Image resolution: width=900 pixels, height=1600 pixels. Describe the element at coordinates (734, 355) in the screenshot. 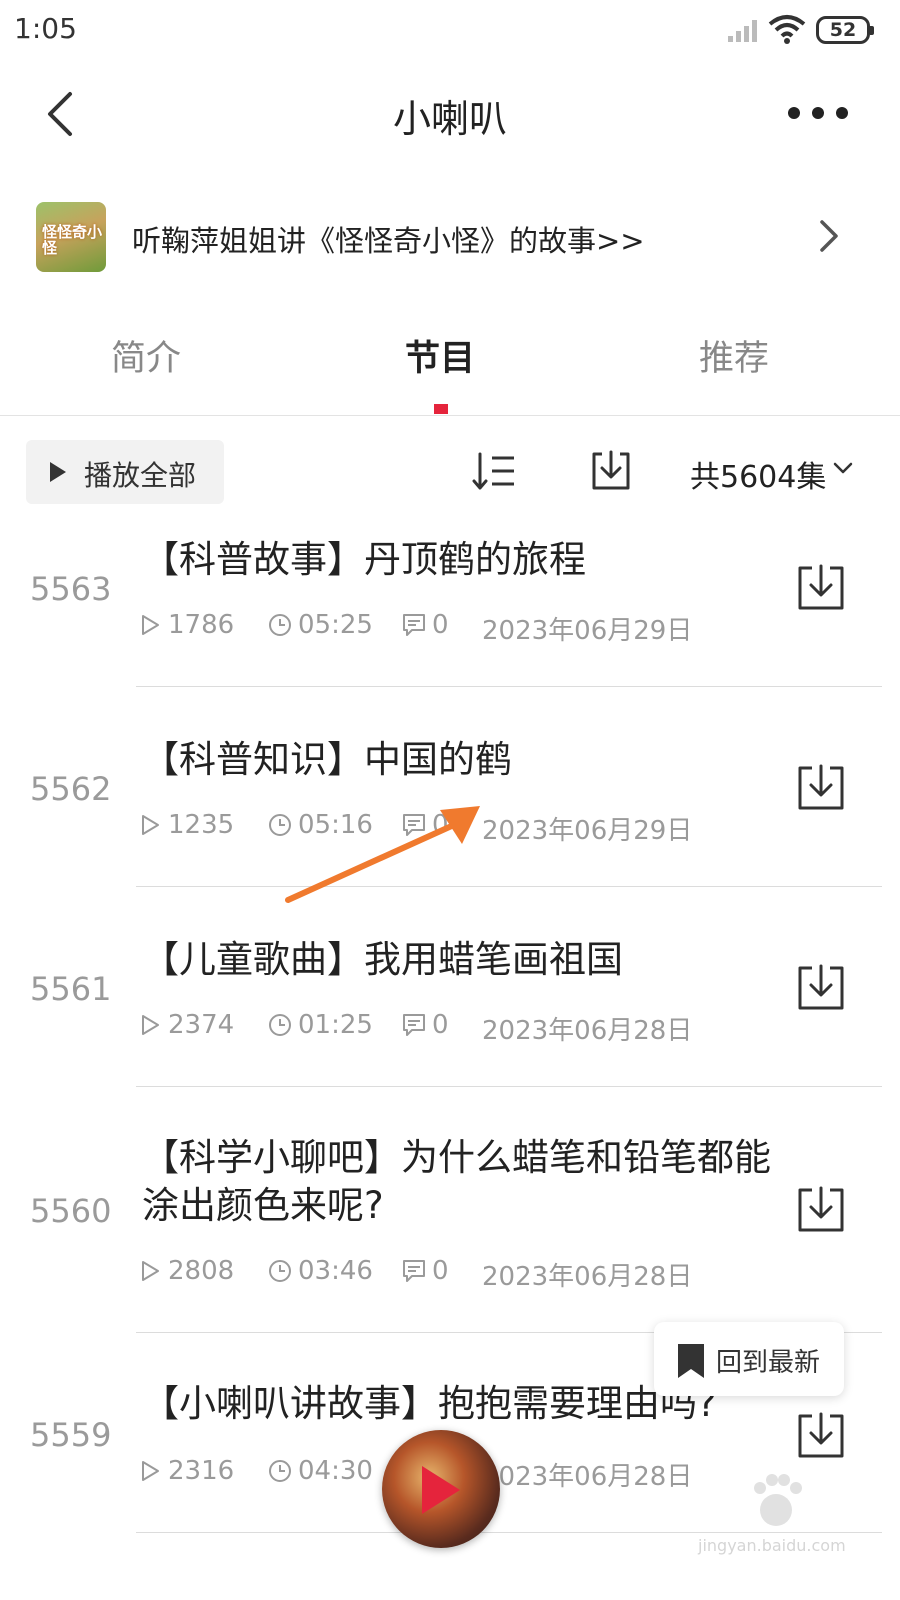

I see `tab-recommend: 推荐` at that location.